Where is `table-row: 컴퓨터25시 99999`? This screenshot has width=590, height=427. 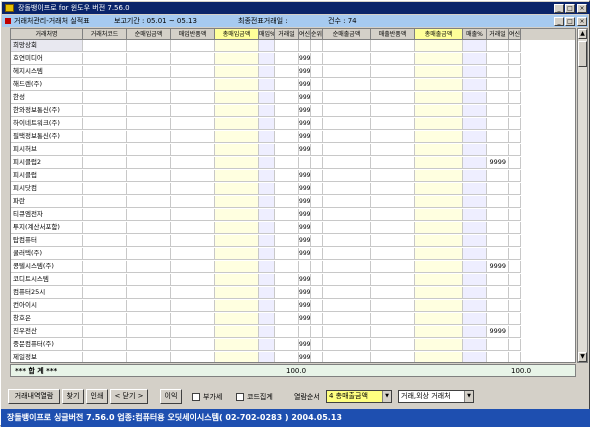 table-row: 컴퓨터25시 99999 is located at coordinates (293, 293).